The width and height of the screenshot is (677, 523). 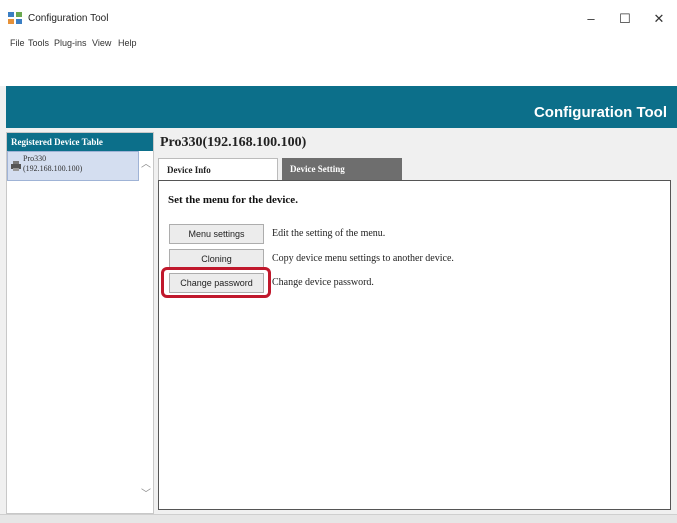 What do you see at coordinates (338, 44) in the screenshot?
I see `menu-bar: File Tools Plug-ins View Help` at bounding box center [338, 44].